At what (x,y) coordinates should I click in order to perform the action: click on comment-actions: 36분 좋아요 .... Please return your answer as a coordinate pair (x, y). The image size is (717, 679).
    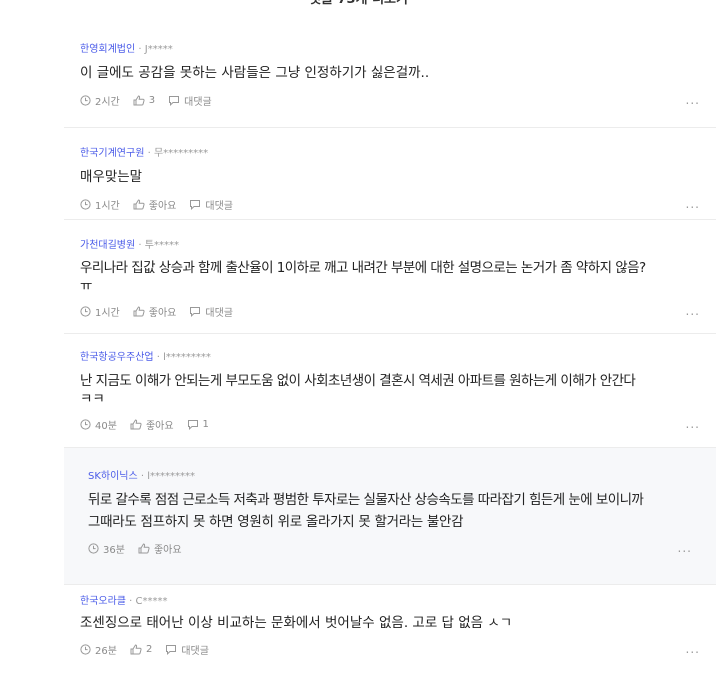
    Looking at the image, I should click on (390, 548).